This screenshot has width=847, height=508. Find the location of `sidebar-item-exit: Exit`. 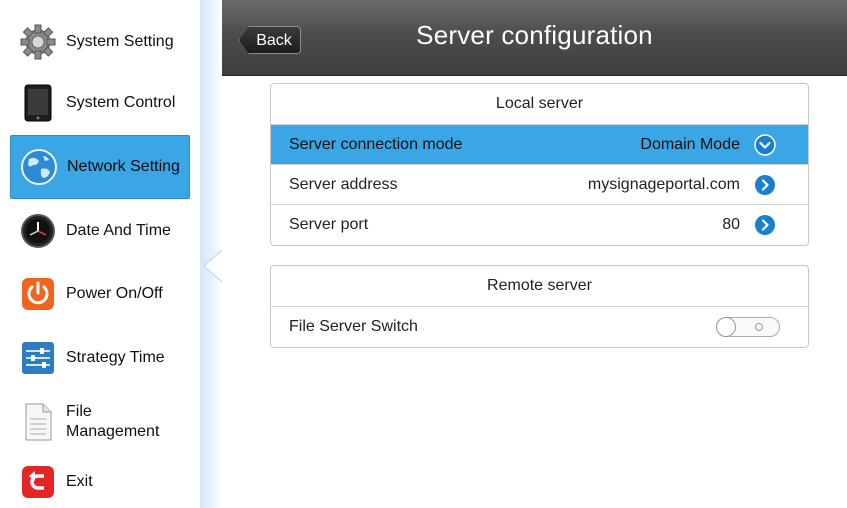

sidebar-item-exit: Exit is located at coordinates (100, 482).